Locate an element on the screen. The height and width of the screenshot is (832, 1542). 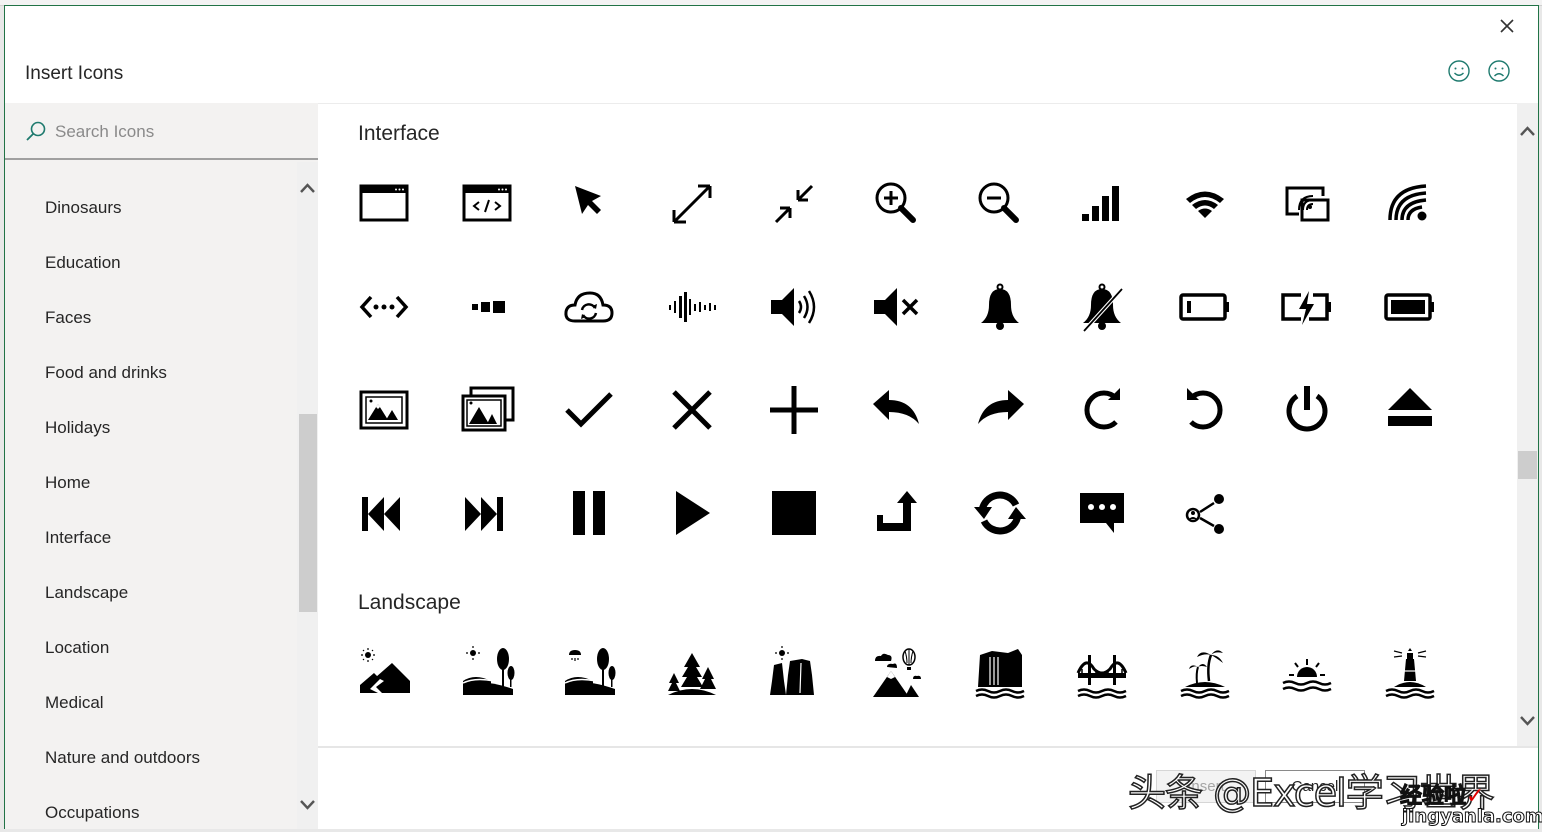
frown-feedback-button is located at coordinates (1499, 71).